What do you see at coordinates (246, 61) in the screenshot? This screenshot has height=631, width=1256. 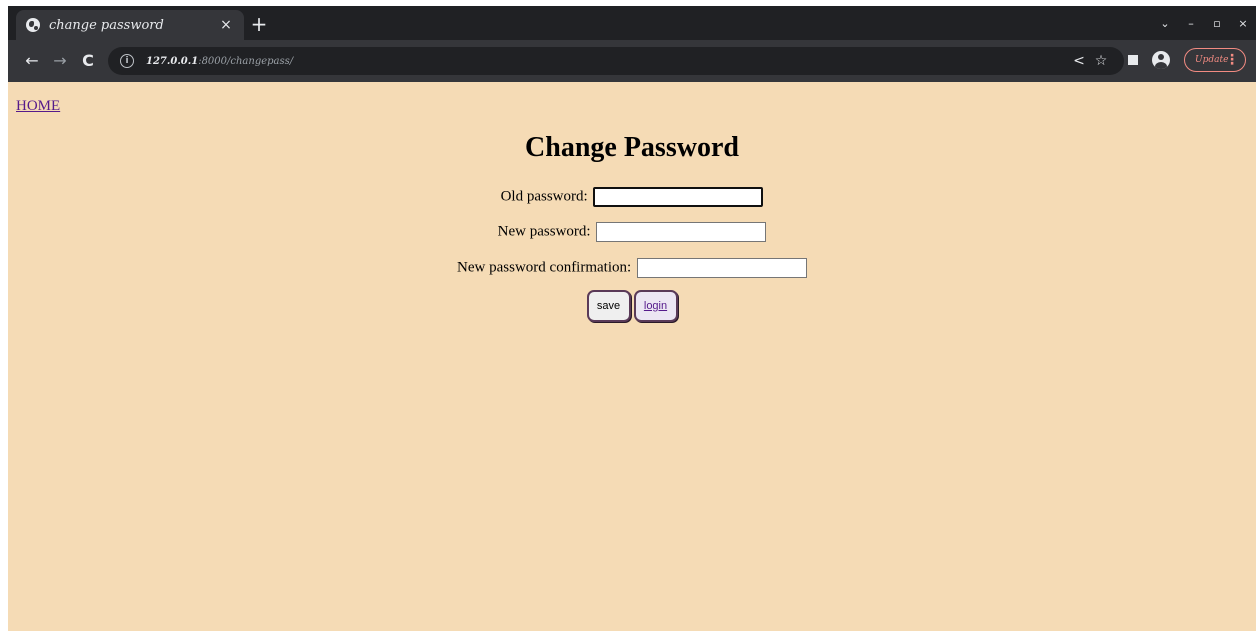 I see `url-path: :8000/changepass/` at bounding box center [246, 61].